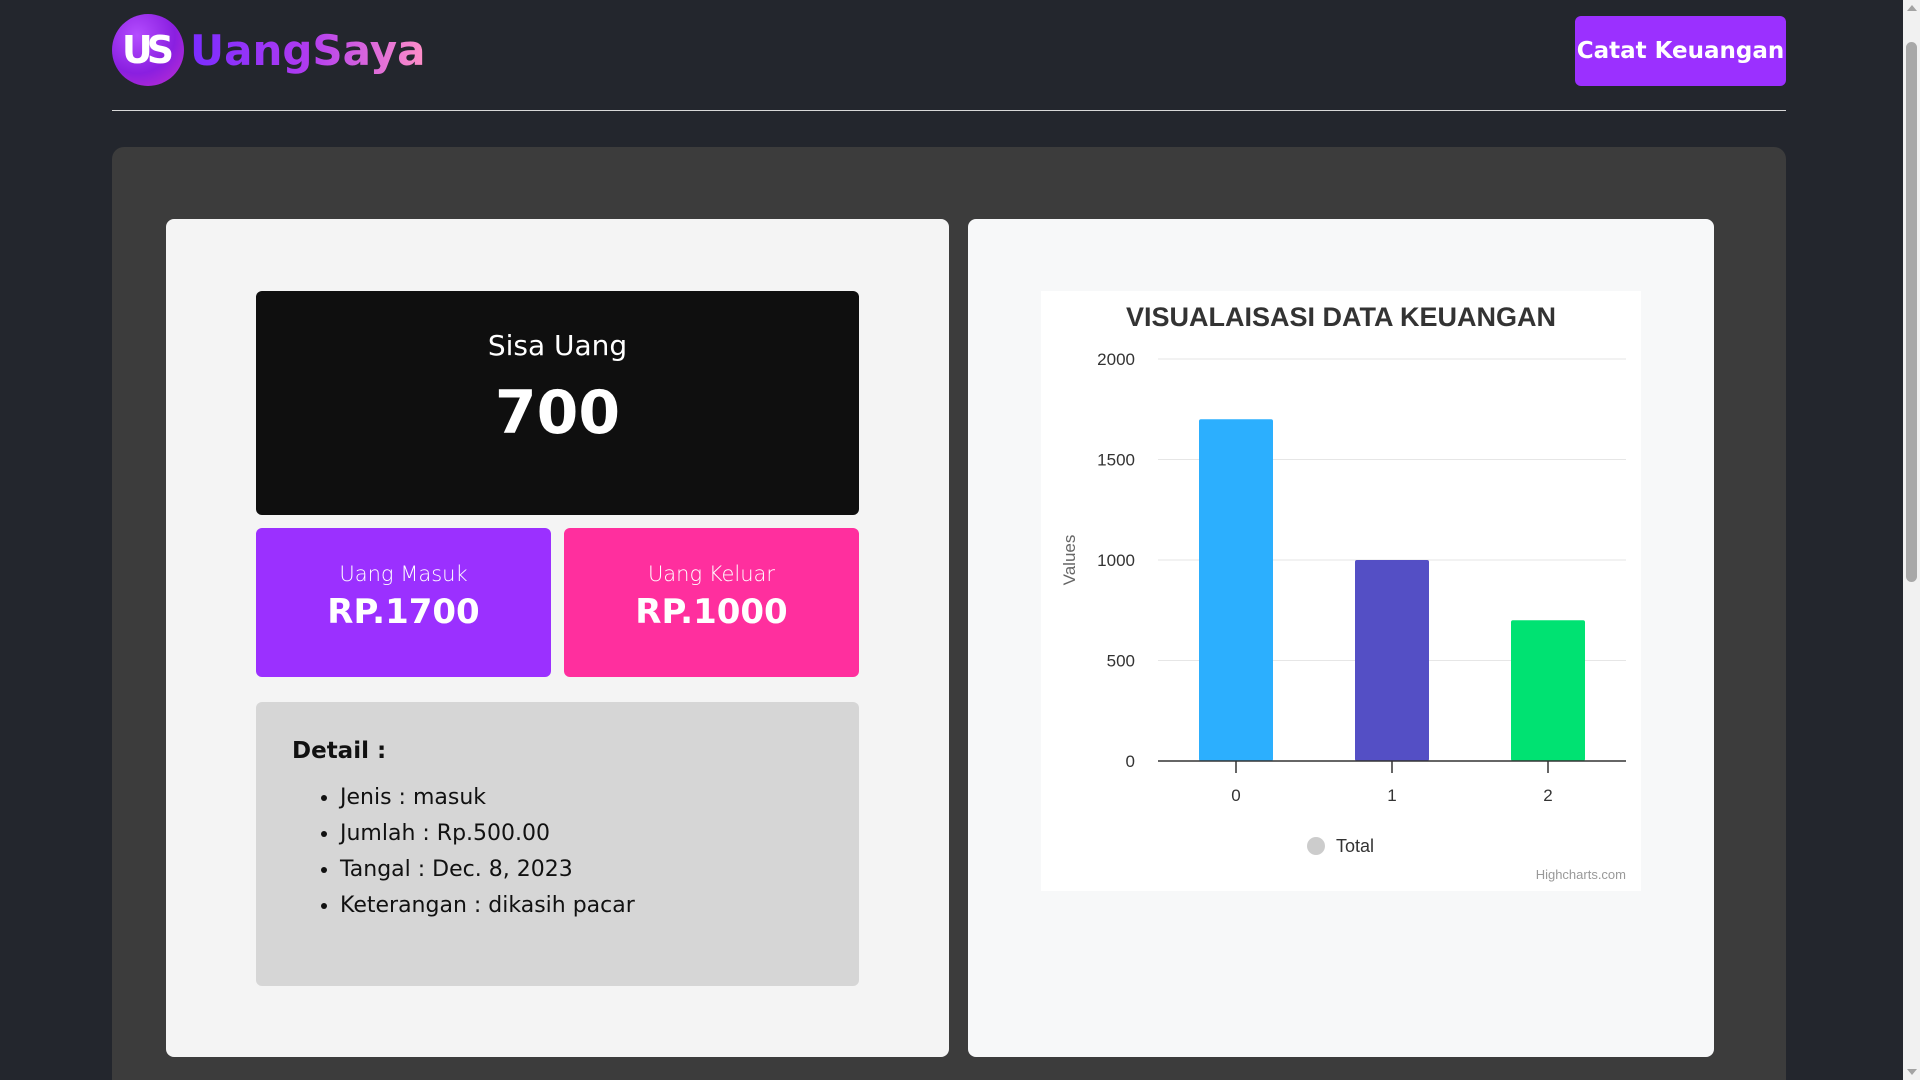 This screenshot has width=1920, height=1080. What do you see at coordinates (1912, 1072) in the screenshot?
I see `scroll-down-arrow-icon` at bounding box center [1912, 1072].